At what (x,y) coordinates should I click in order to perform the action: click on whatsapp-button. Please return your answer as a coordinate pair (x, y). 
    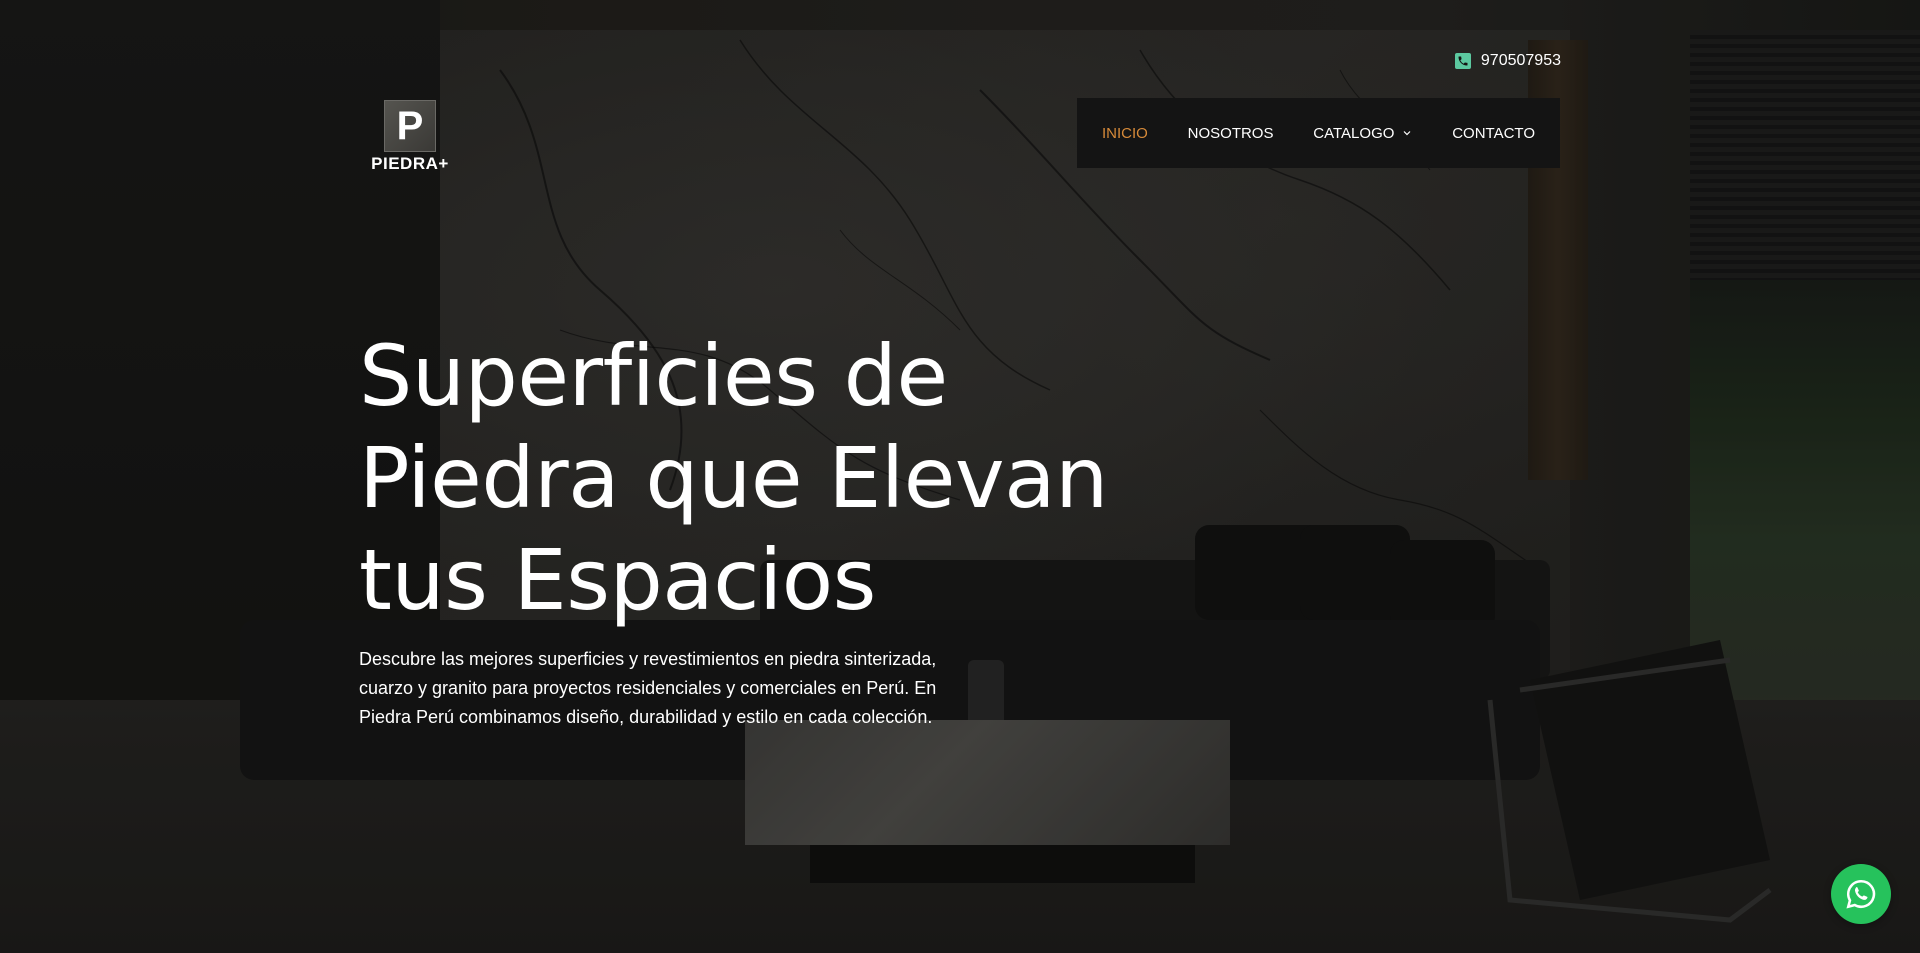
    Looking at the image, I should click on (1861, 894).